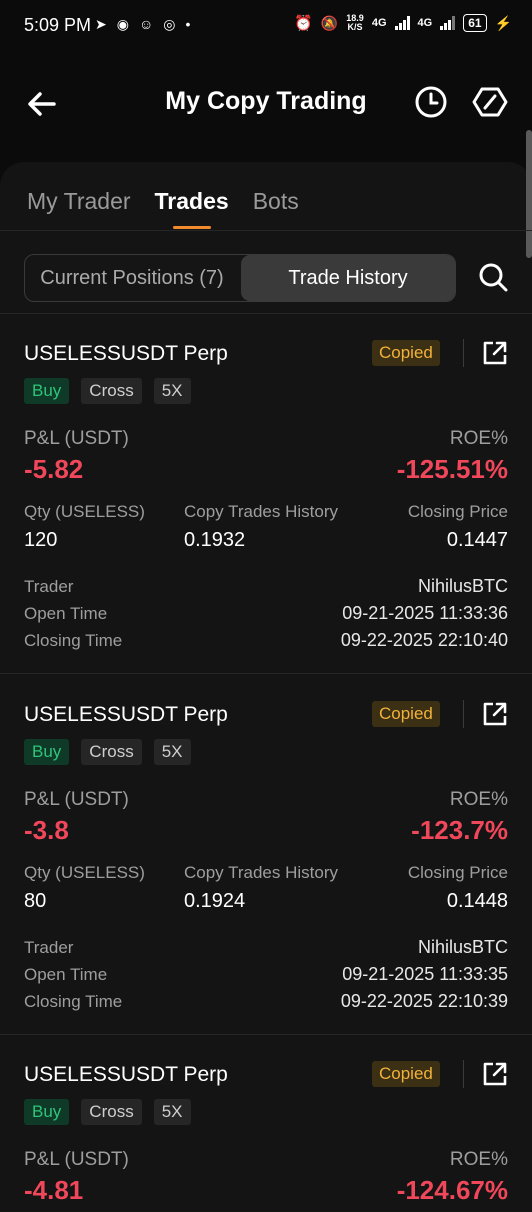  I want to click on main-tabs: My Trader Trades Bots, so click(163, 208).